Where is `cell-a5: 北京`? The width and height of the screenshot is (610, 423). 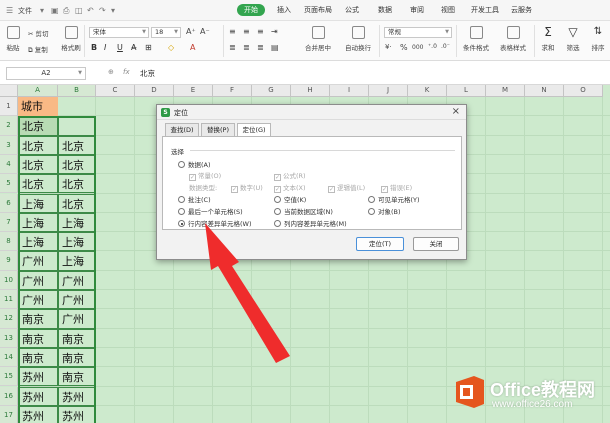
cell-a5: 北京 is located at coordinates (38, 184).